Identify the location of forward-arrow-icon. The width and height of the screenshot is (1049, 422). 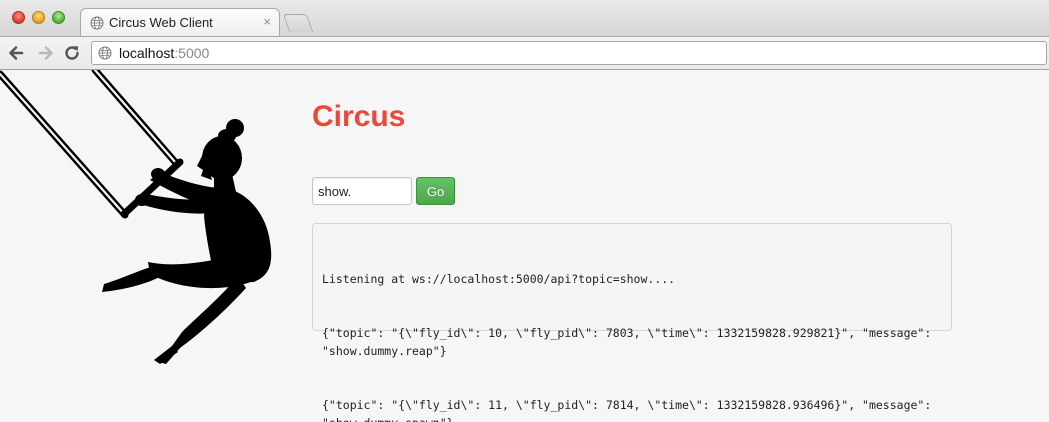
(46, 53).